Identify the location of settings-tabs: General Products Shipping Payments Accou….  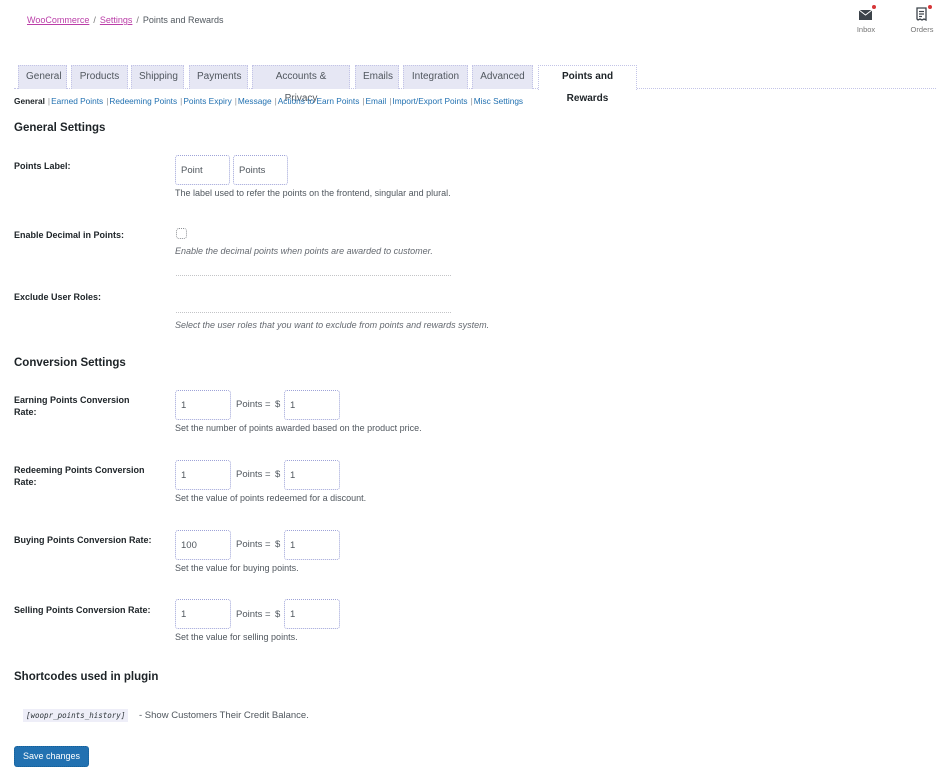
(475, 84).